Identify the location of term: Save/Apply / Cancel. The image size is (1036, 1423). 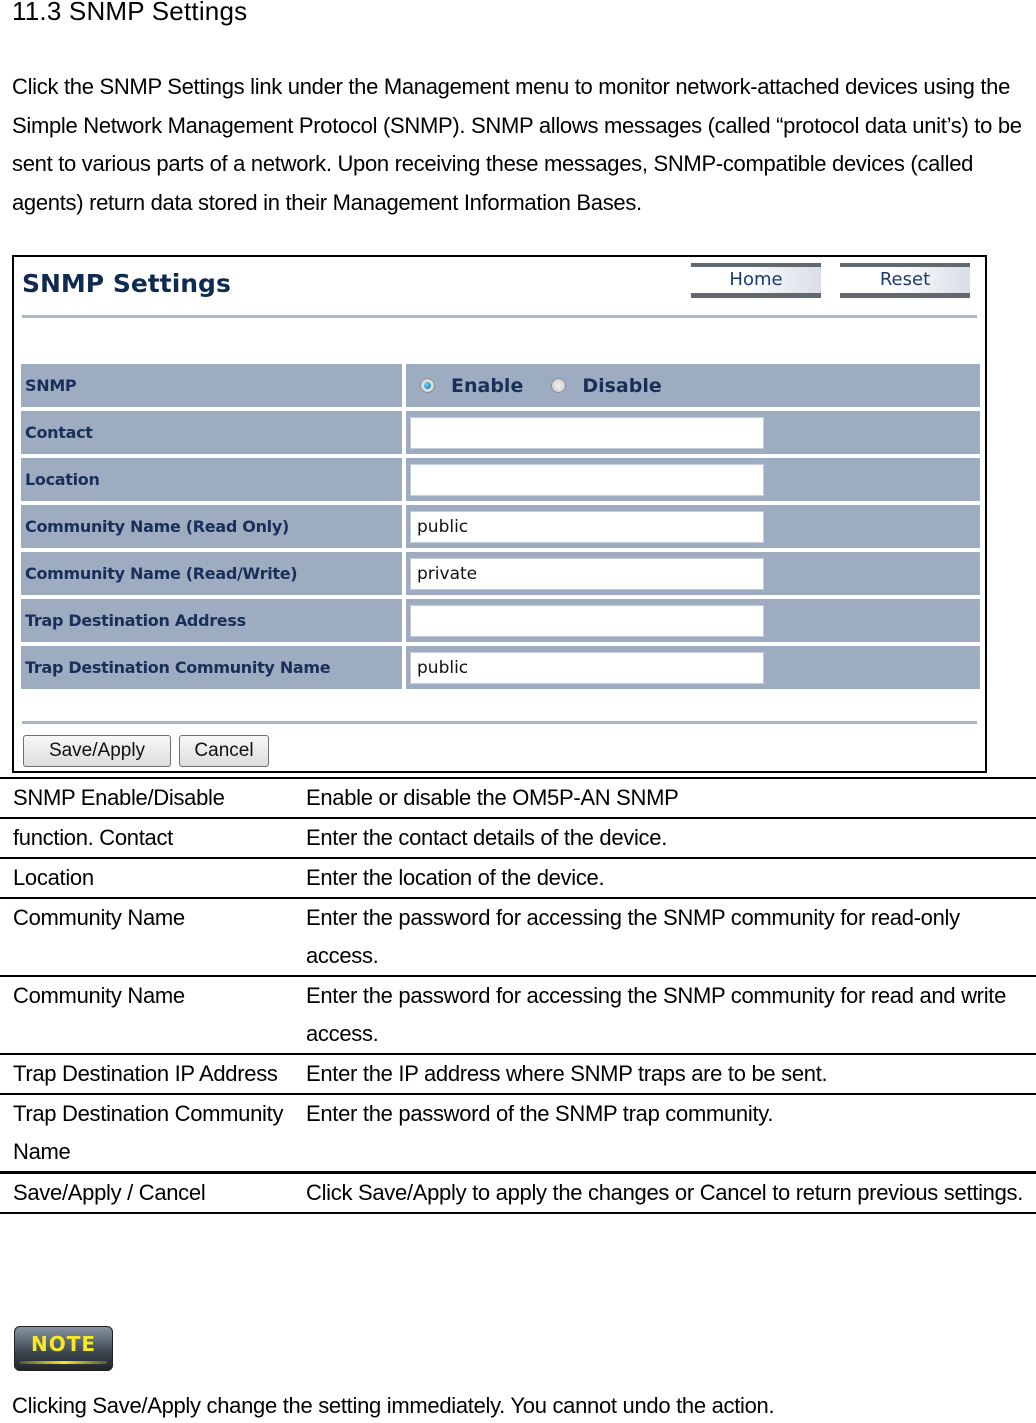
(109, 1192).